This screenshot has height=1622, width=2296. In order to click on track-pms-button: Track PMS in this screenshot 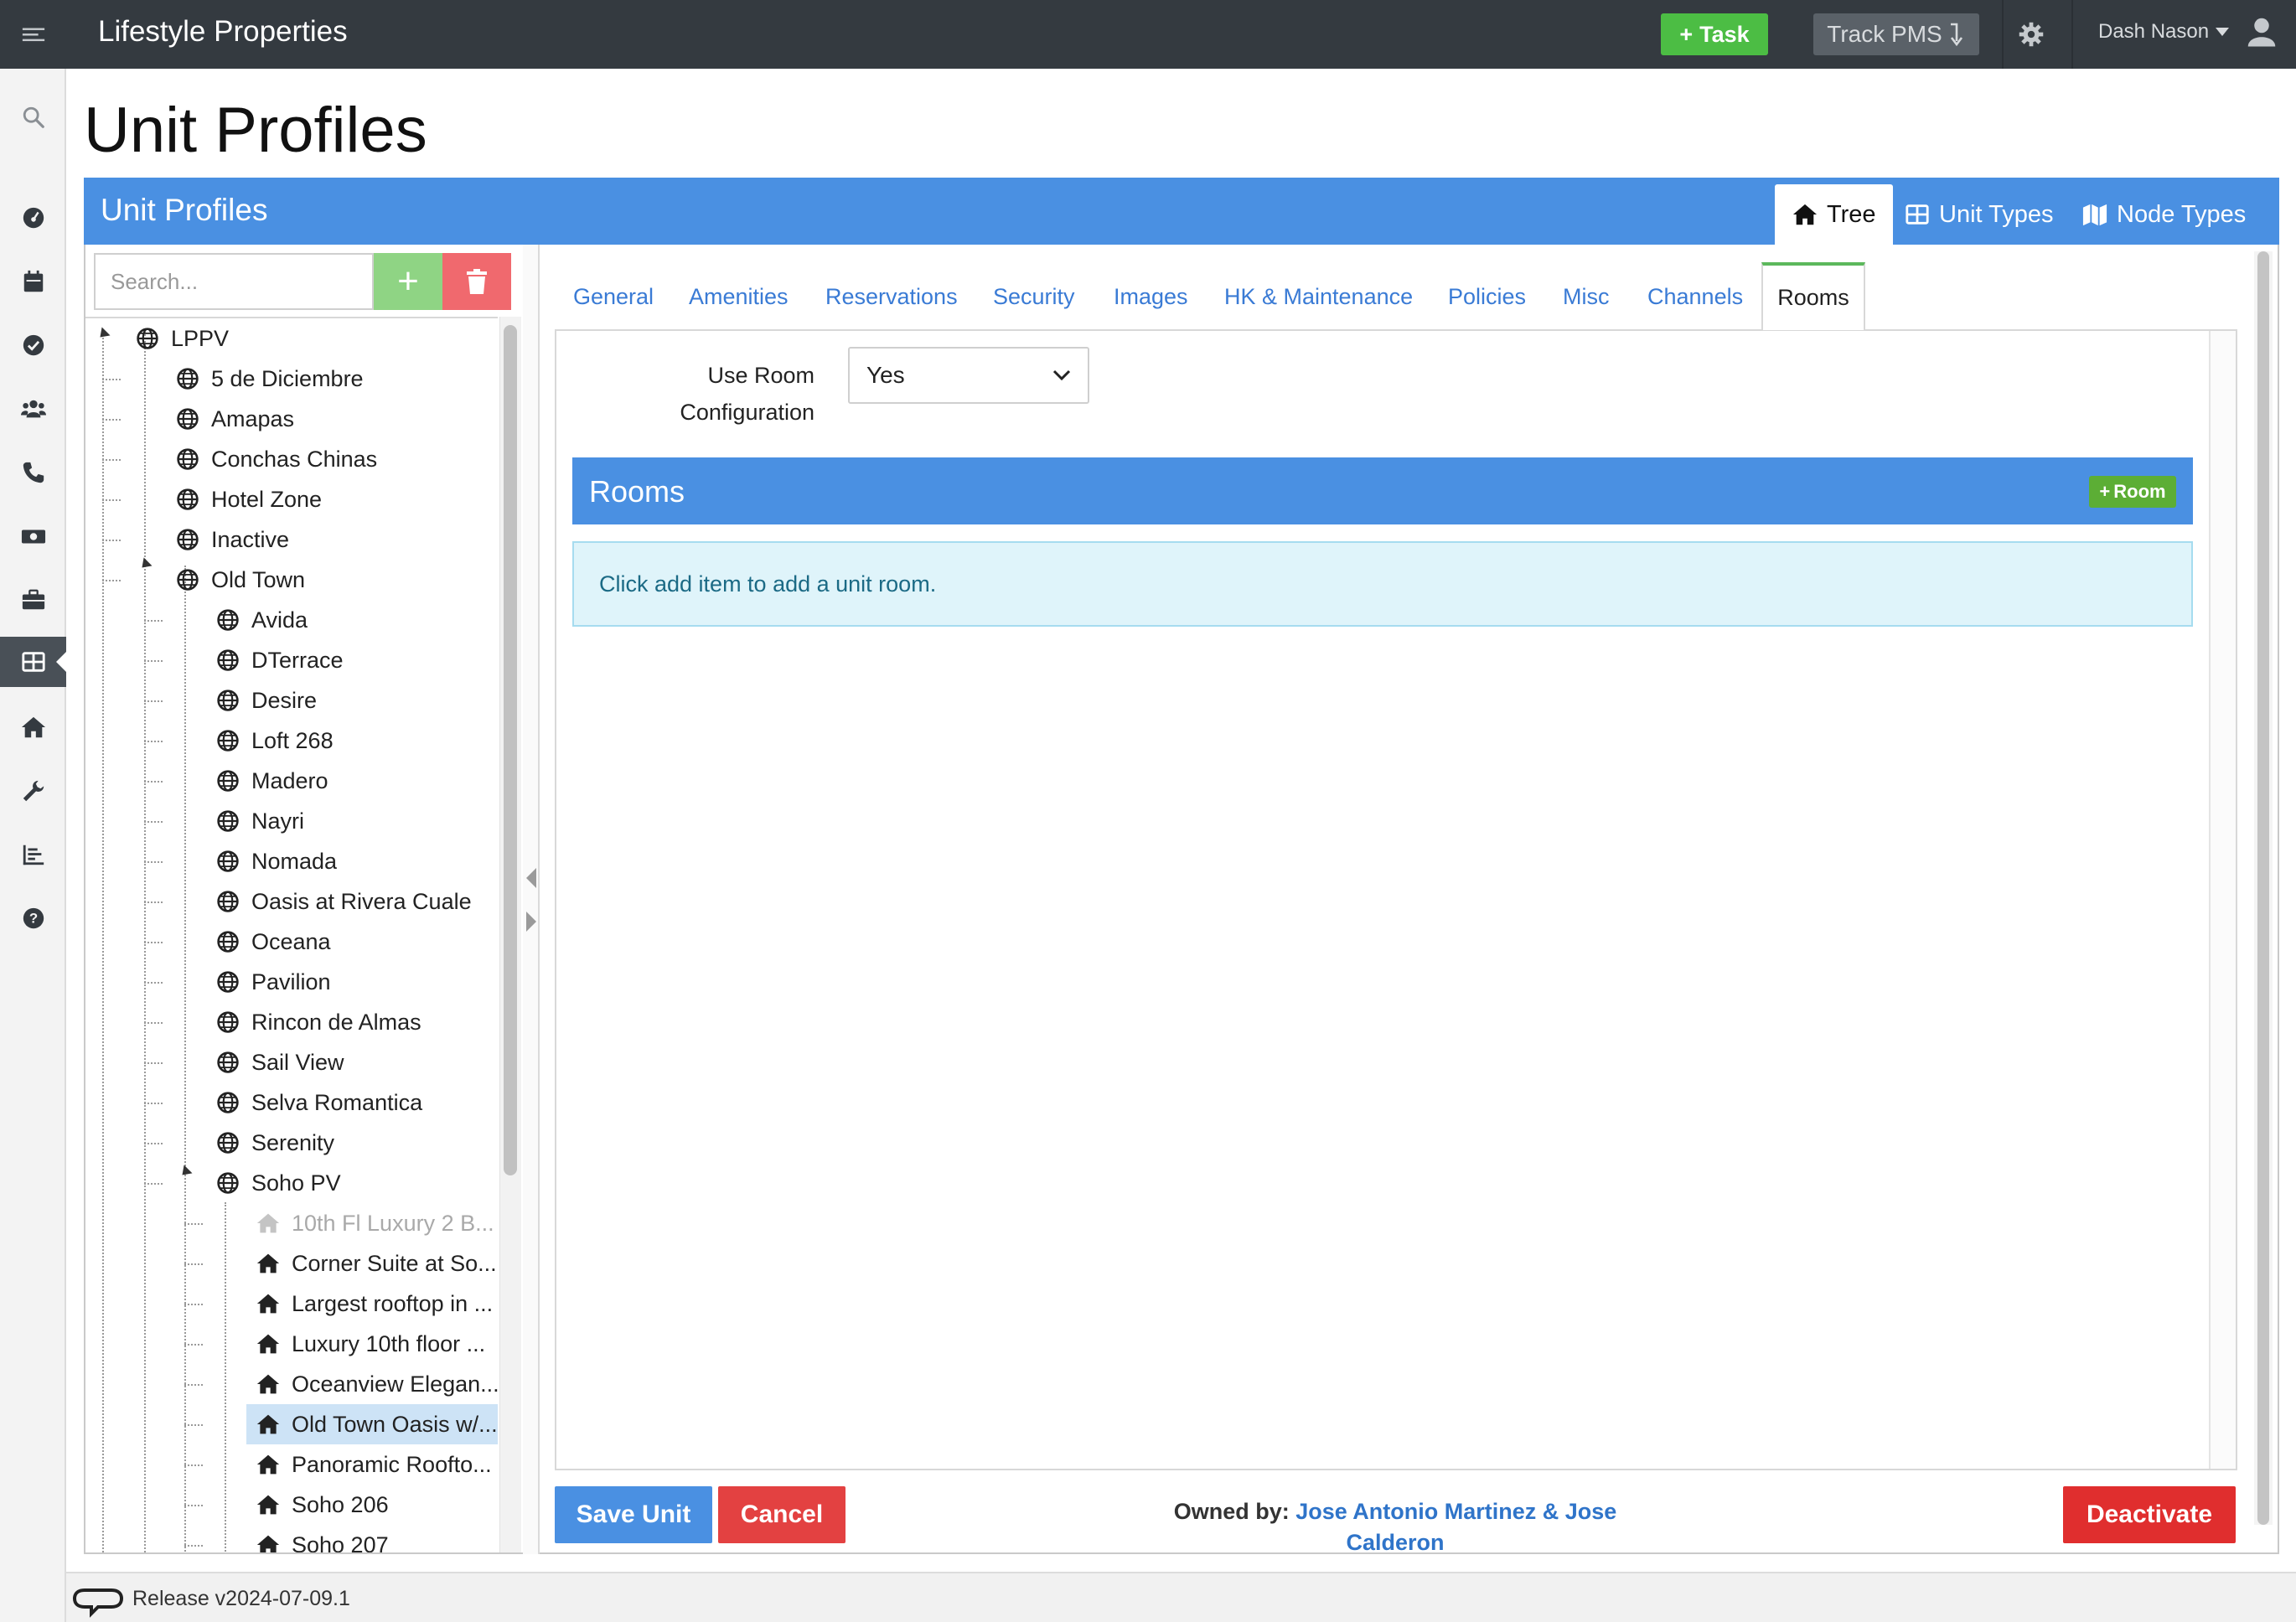, I will do `click(1896, 34)`.